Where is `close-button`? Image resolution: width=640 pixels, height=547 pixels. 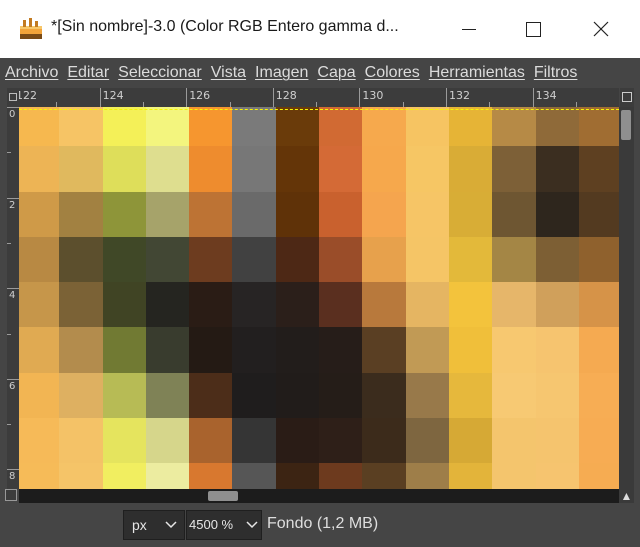
close-button is located at coordinates (601, 29).